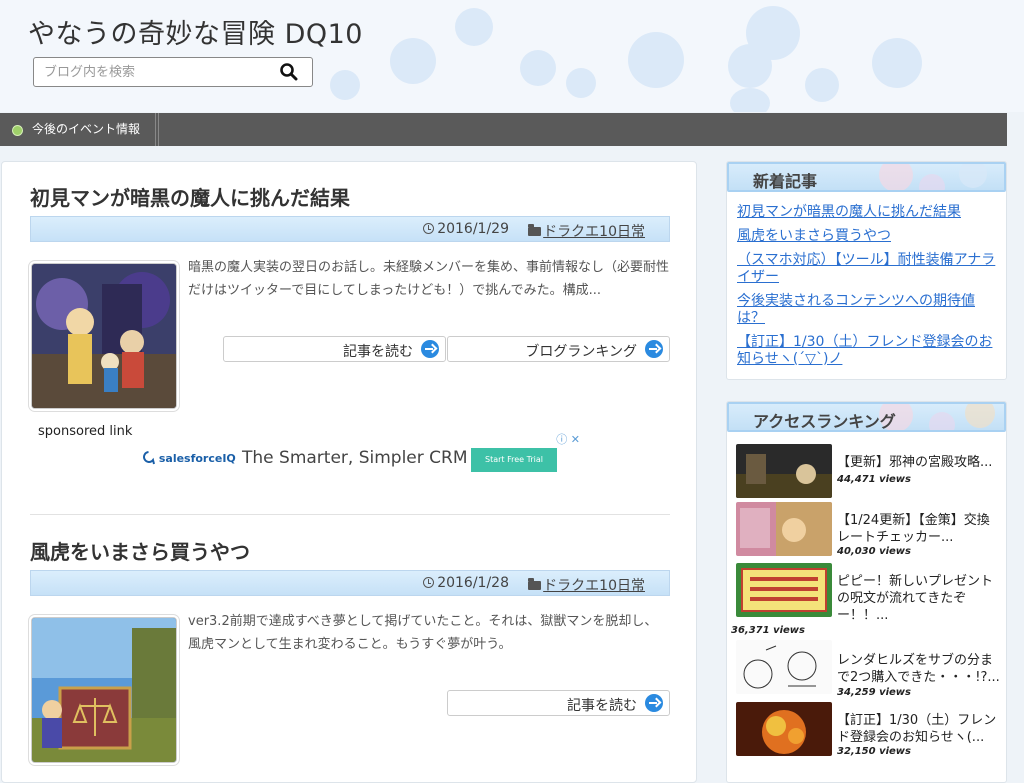 The image size is (1024, 783). I want to click on site-title: やなうの奇妙な冒険 DQ10, so click(195, 31).